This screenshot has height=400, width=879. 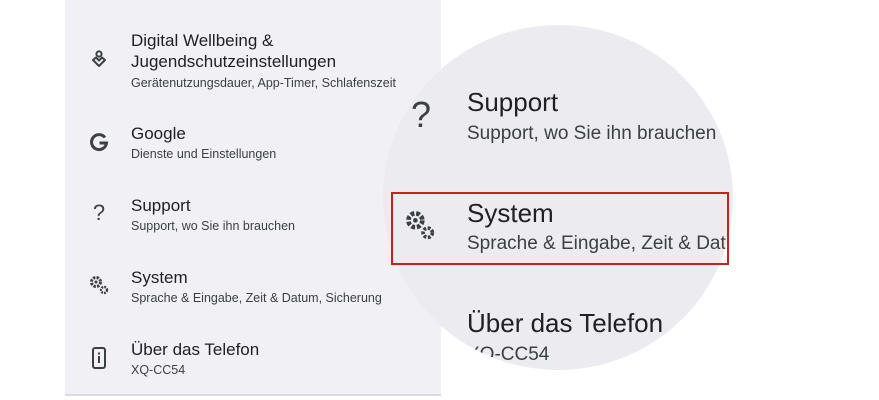 What do you see at coordinates (159, 277) in the screenshot?
I see `settings-item-title: System` at bounding box center [159, 277].